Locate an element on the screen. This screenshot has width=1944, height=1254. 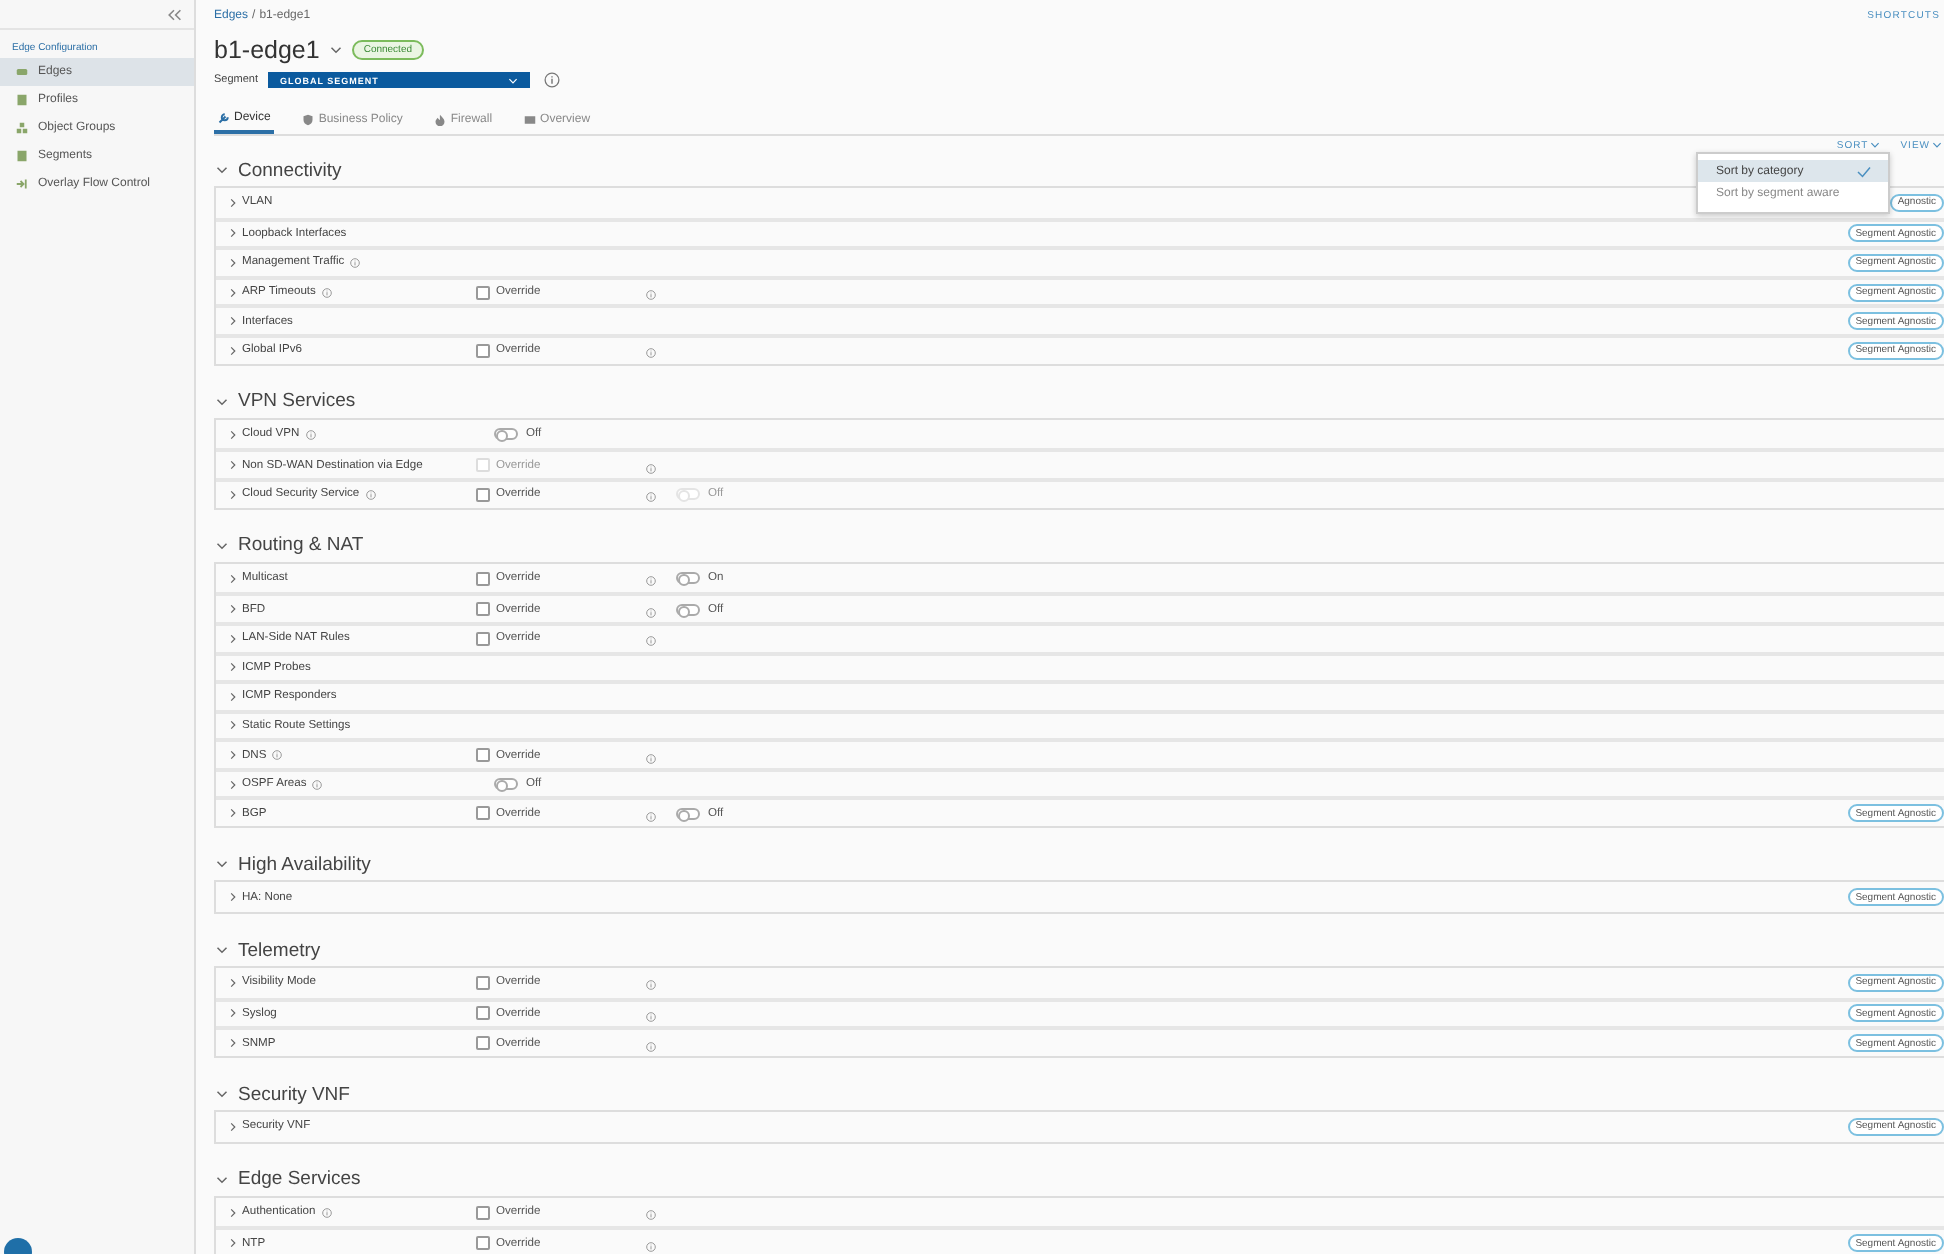
section-title: Edge Services is located at coordinates (299, 1179).